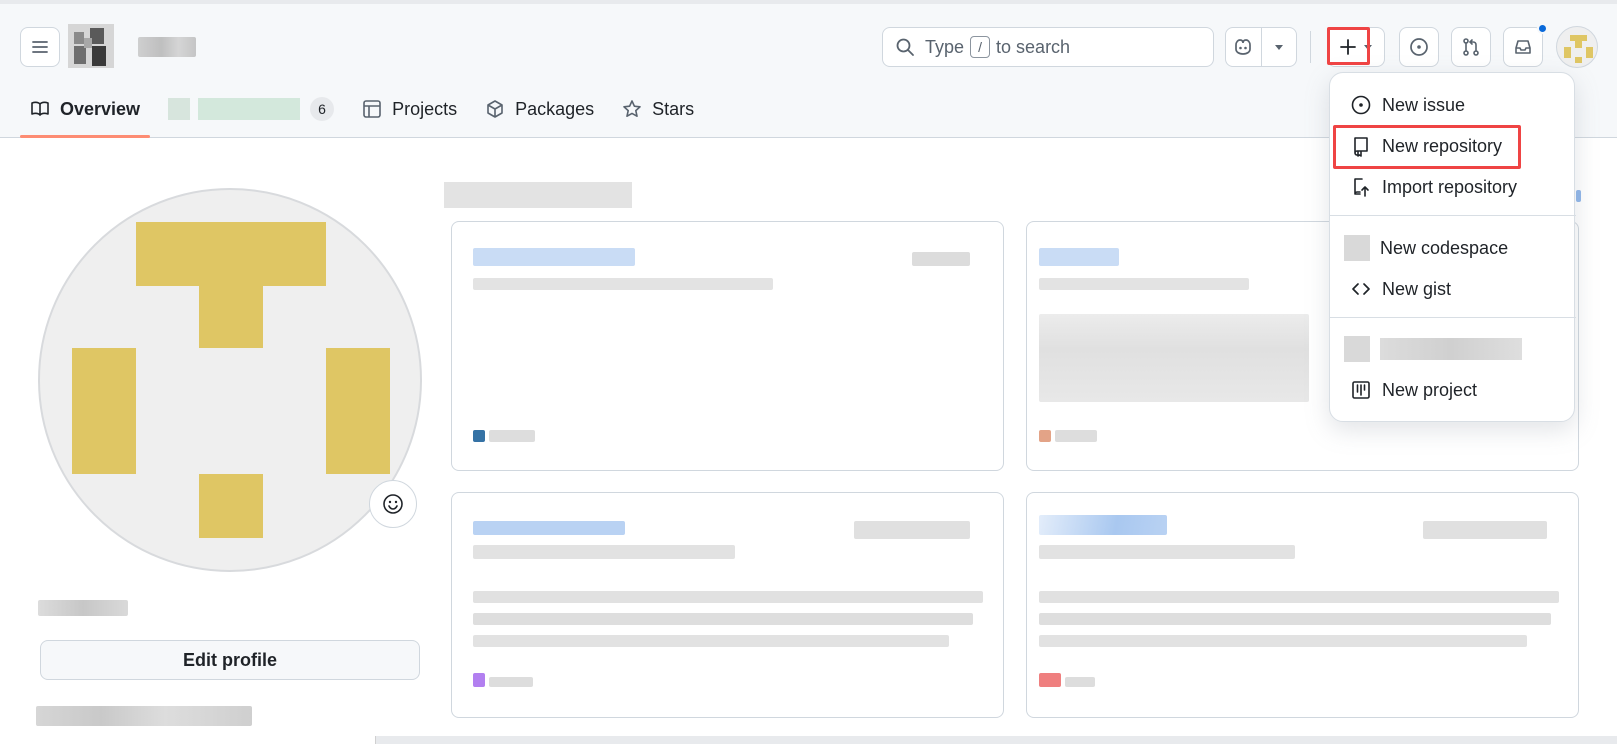  I want to click on edit-profile-button: Edit profile, so click(230, 660).